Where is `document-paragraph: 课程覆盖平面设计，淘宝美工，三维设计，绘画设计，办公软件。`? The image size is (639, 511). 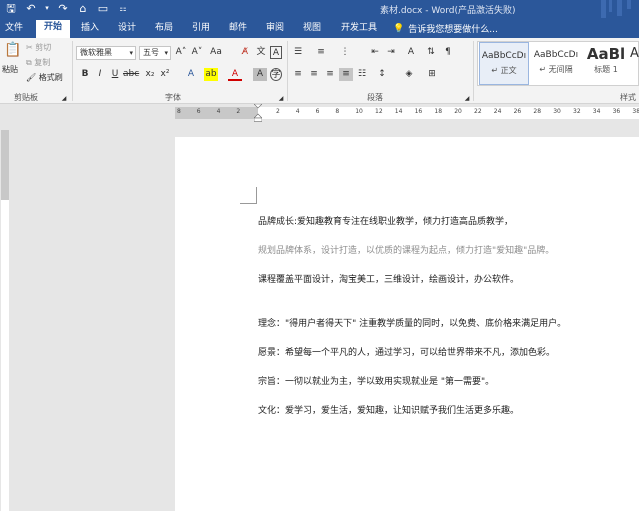
document-paragraph: 课程覆盖平面设计，淘宝美工，三维设计，绘画设计，办公软件。 is located at coordinates (388, 278).